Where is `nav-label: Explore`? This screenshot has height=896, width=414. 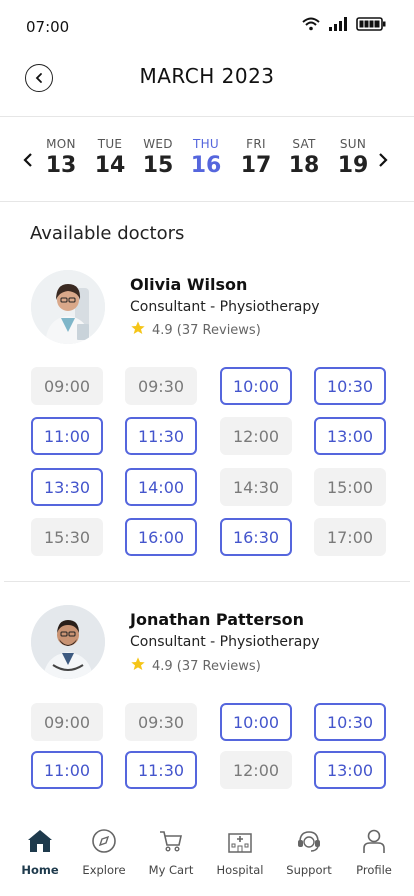
nav-label: Explore is located at coordinates (104, 870).